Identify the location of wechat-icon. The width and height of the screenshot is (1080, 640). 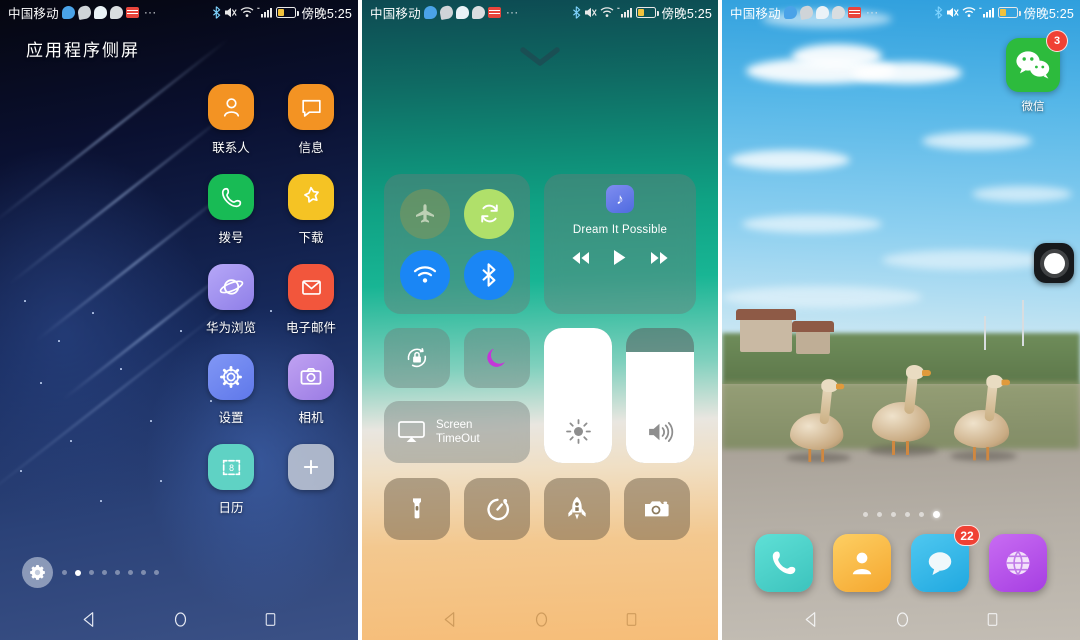
(446, 12).